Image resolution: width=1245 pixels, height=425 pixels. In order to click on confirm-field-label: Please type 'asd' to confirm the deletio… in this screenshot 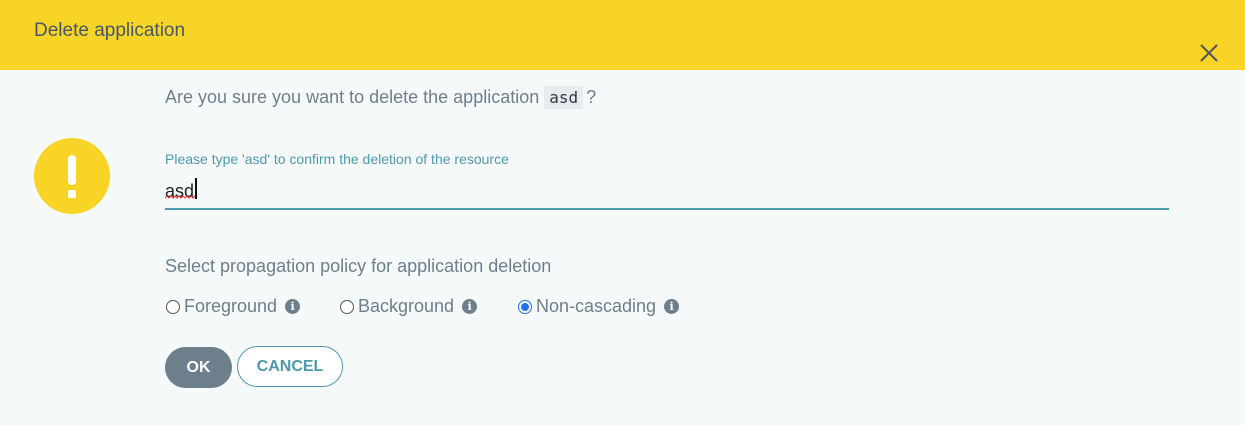, I will do `click(337, 159)`.